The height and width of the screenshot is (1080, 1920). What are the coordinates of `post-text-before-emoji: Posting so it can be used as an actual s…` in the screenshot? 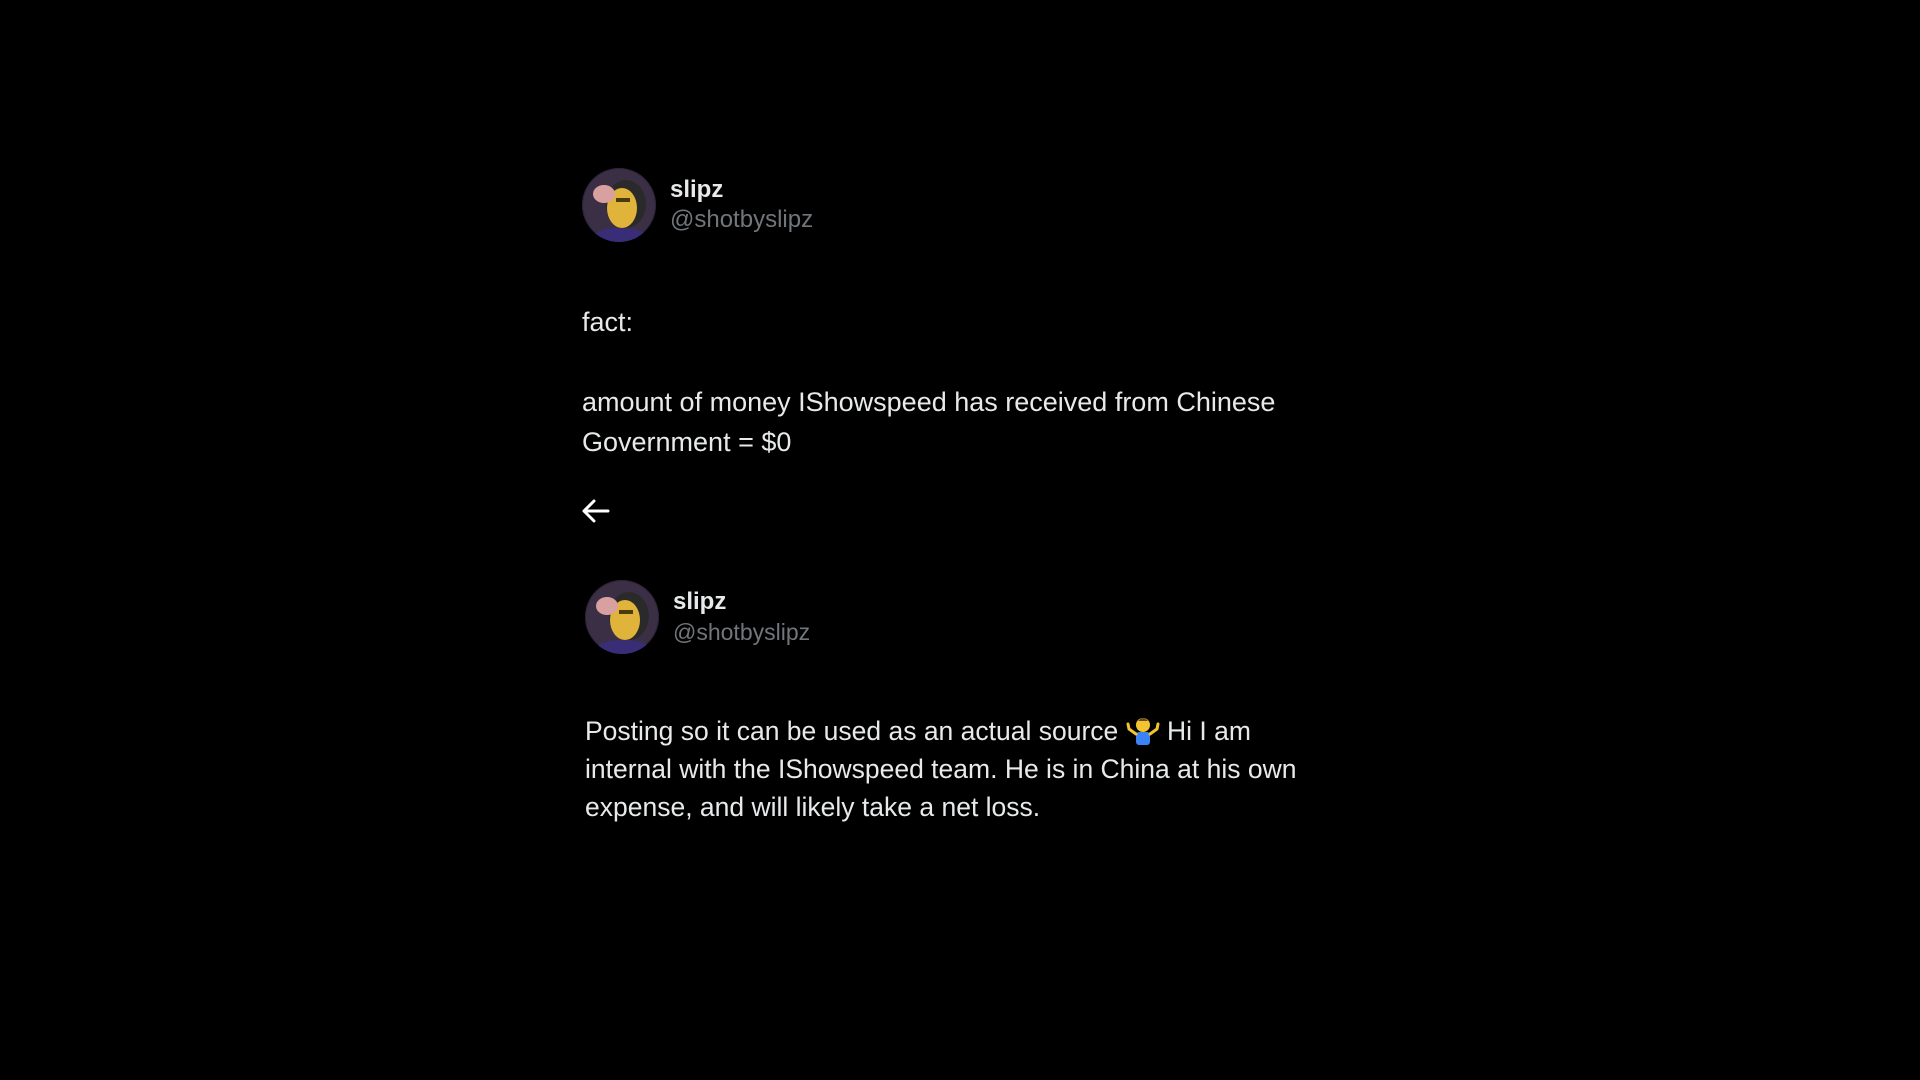 It's located at (855, 731).